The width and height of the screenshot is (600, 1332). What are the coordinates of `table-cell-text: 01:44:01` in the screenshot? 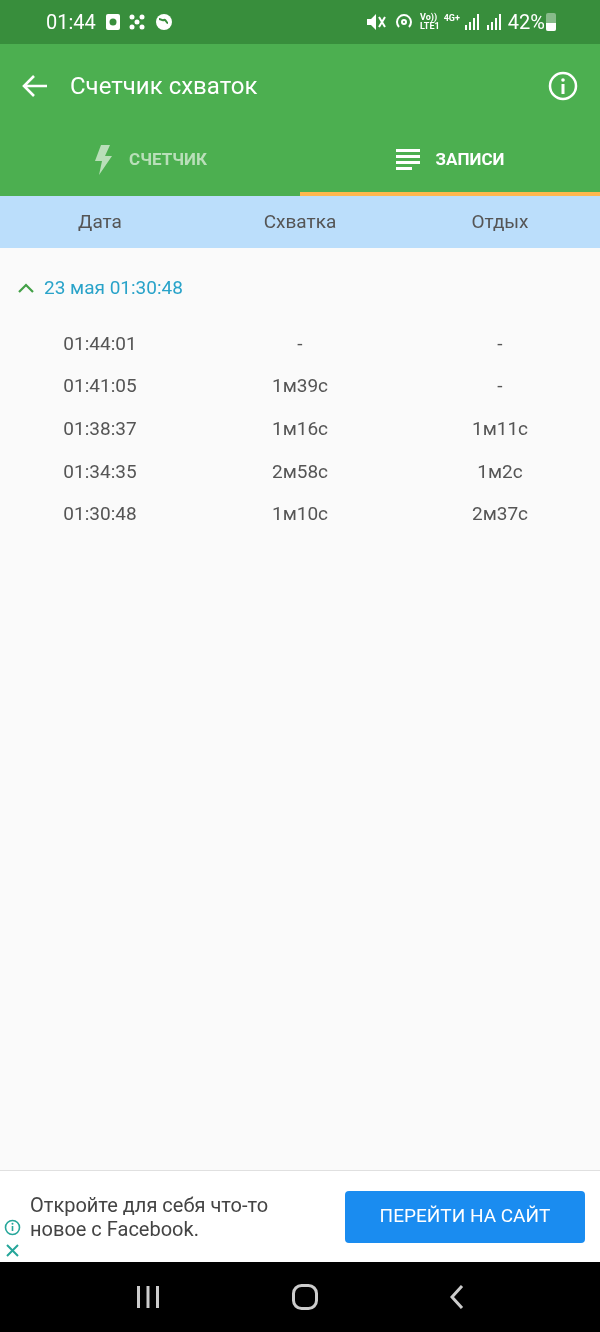 It's located at (100, 343).